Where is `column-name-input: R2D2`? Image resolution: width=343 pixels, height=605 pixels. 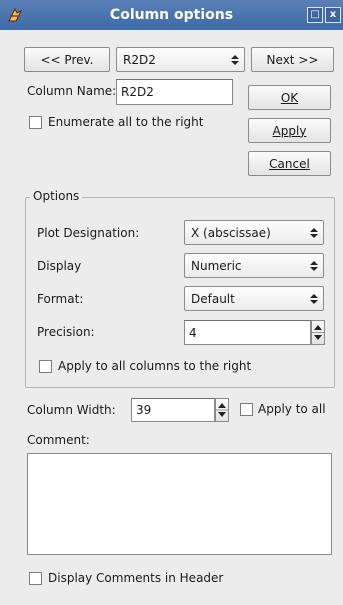
column-name-input: R2D2 is located at coordinates (174, 92).